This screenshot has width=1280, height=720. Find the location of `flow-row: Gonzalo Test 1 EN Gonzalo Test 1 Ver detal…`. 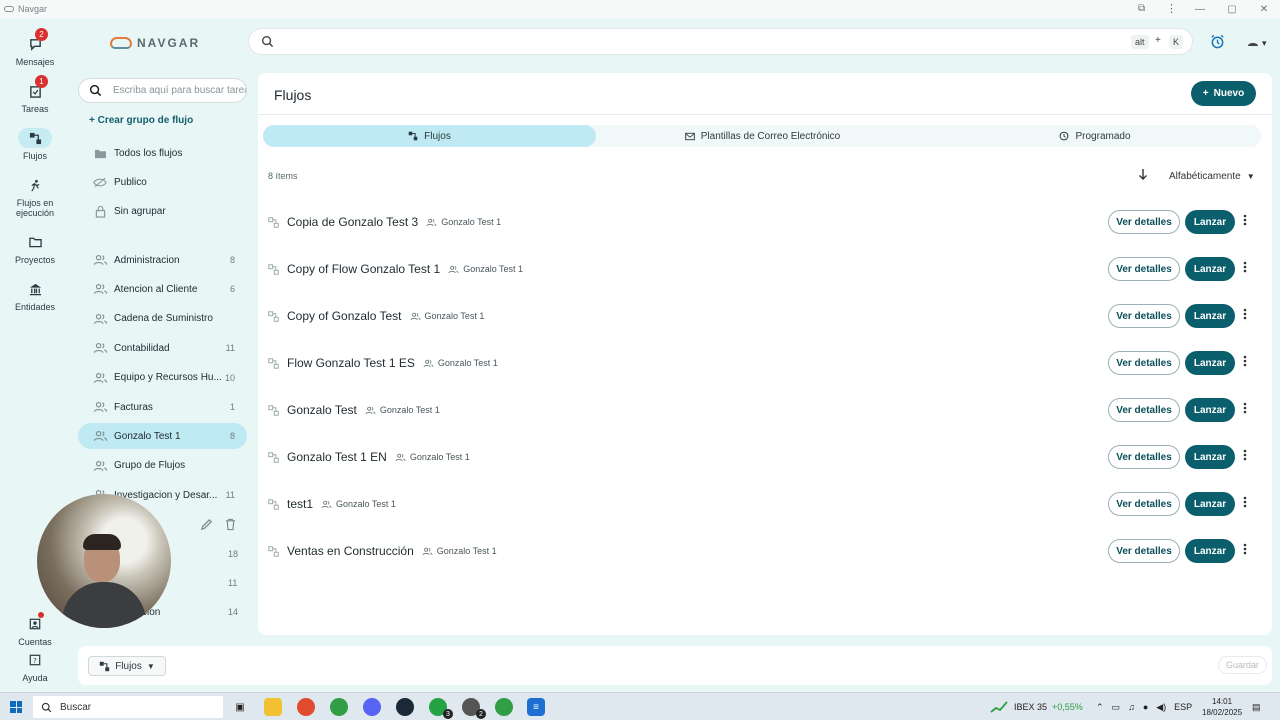

flow-row: Gonzalo Test 1 EN Gonzalo Test 1 Ver detal… is located at coordinates (765, 457).